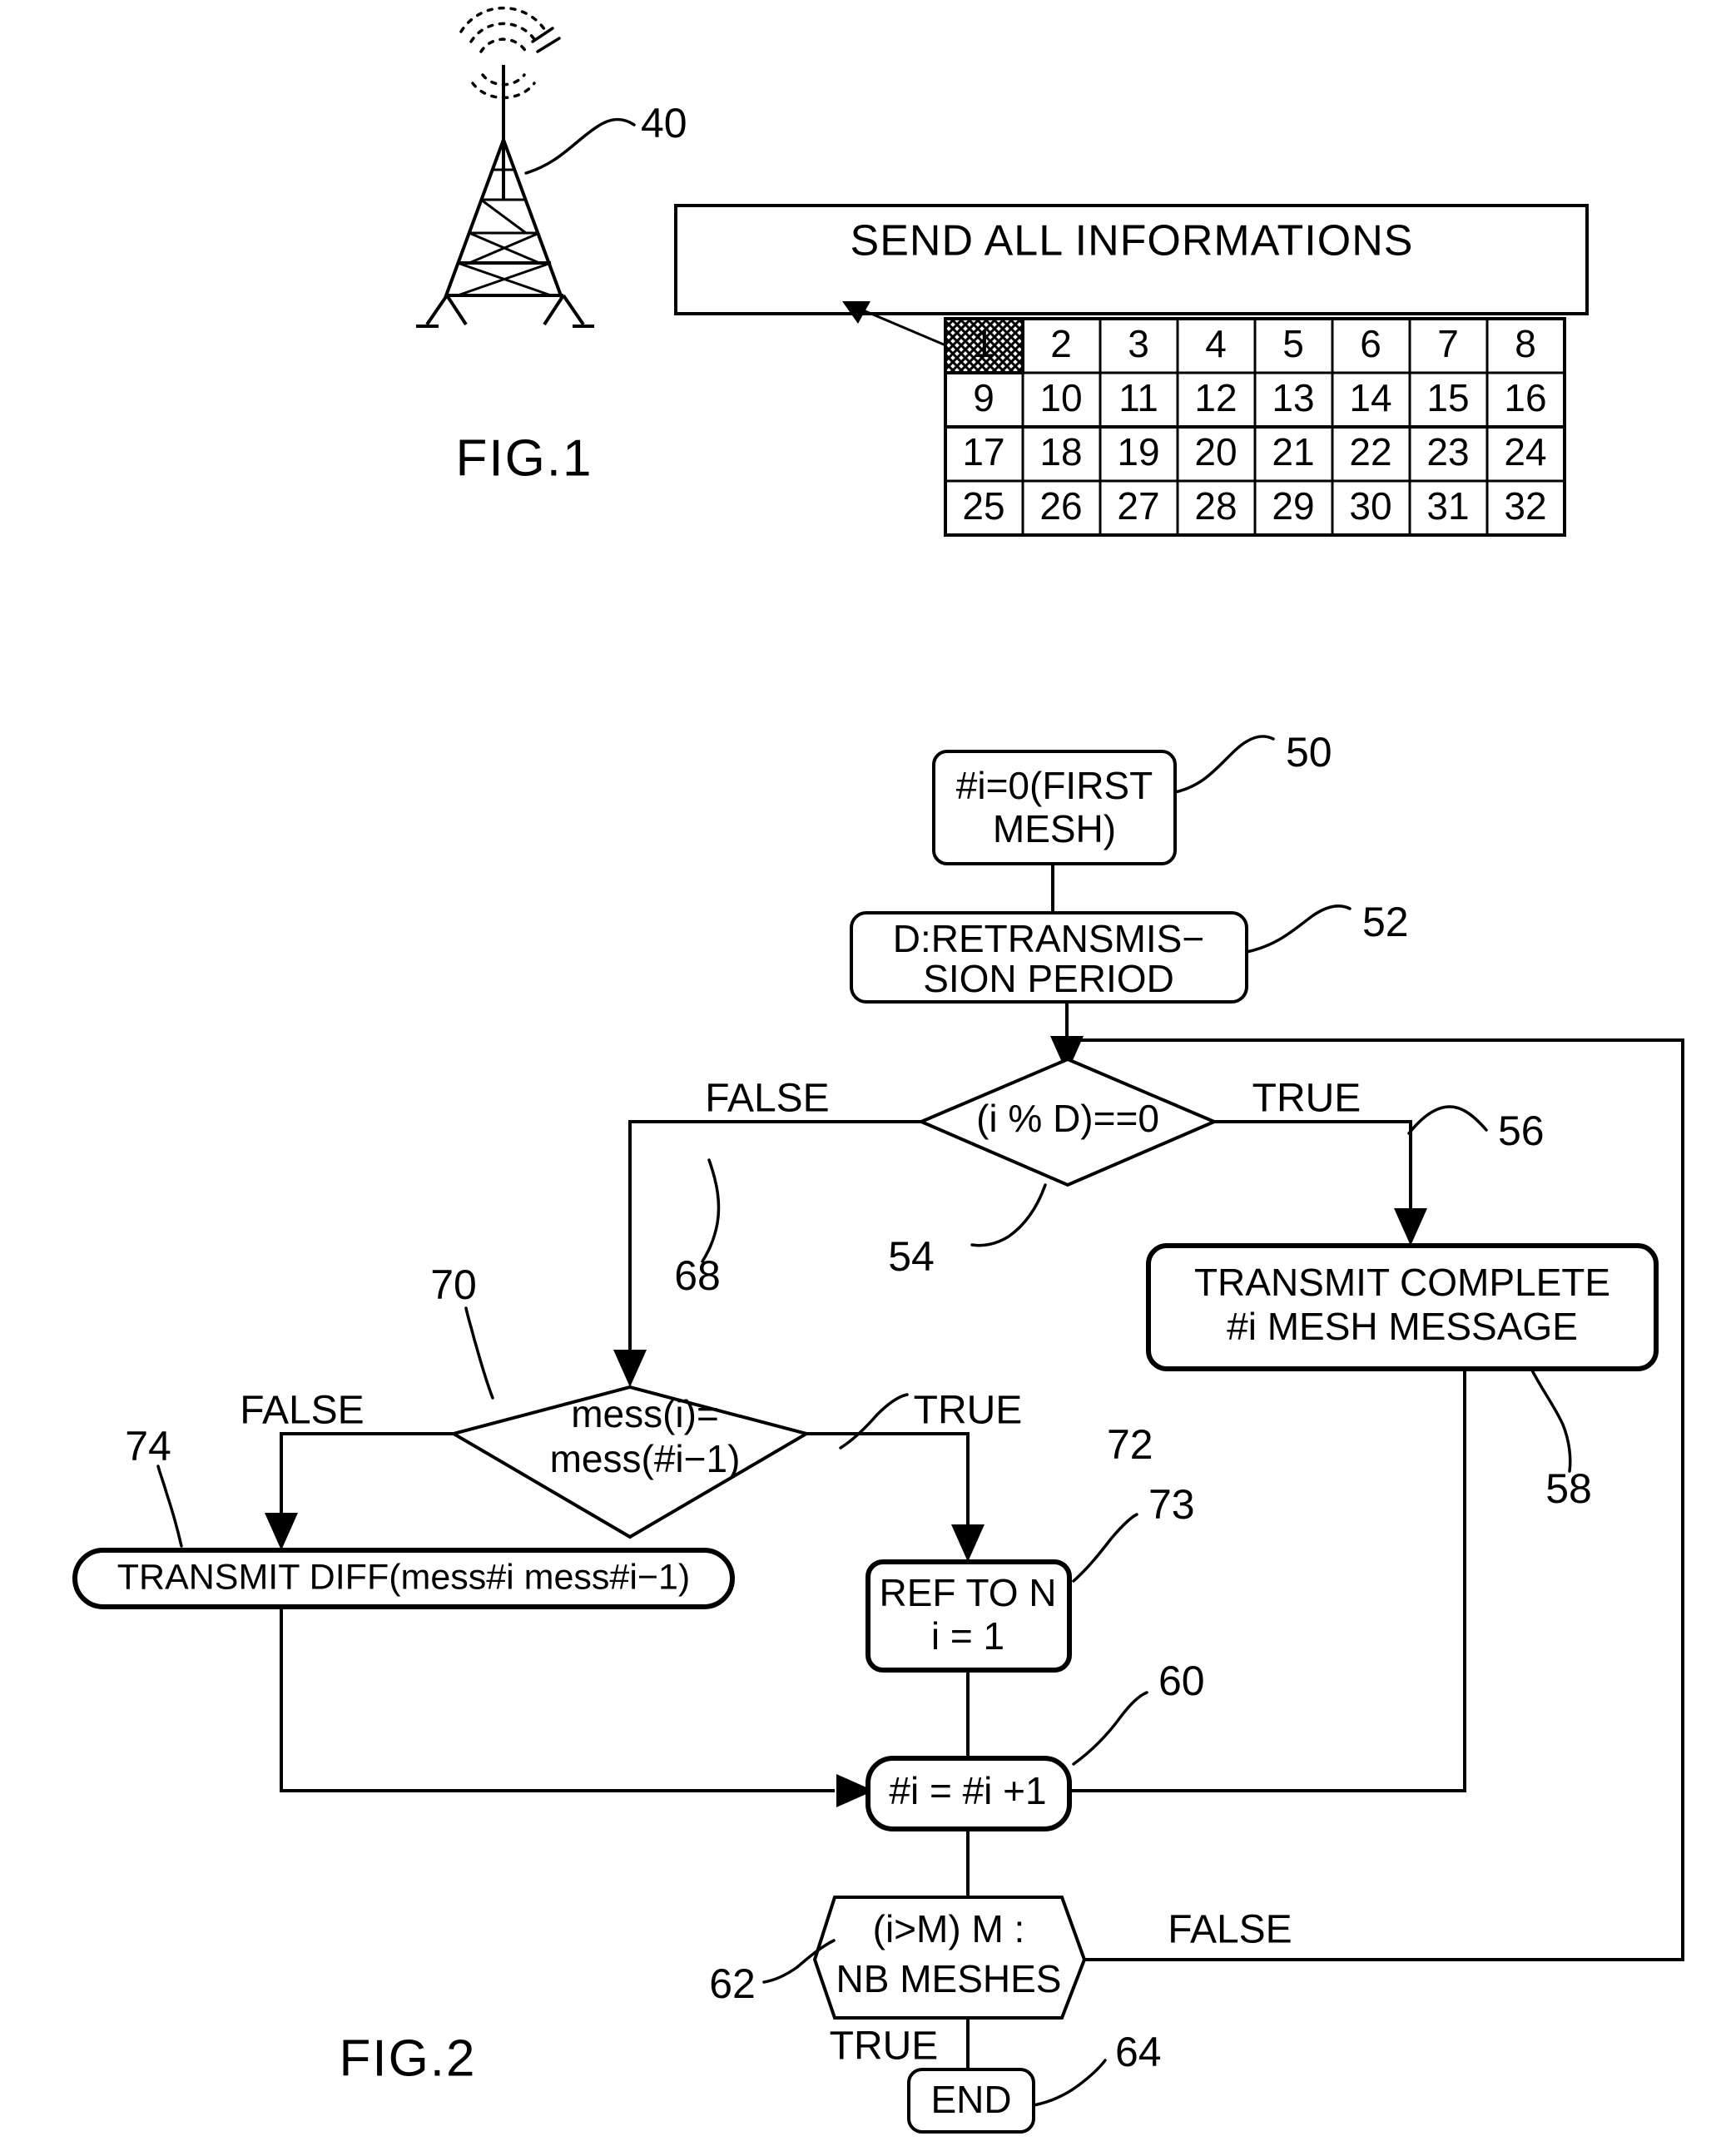 This screenshot has height=2156, width=1731. Describe the element at coordinates (407, 2058) in the screenshot. I see `figure-2-caption: FIG.2` at that location.